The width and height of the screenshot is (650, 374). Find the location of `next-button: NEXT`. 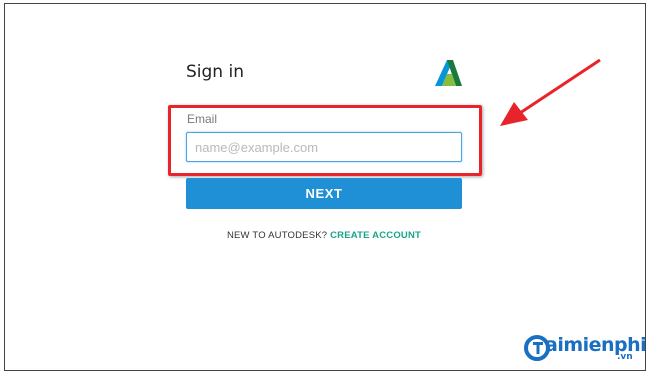

next-button: NEXT is located at coordinates (324, 193).